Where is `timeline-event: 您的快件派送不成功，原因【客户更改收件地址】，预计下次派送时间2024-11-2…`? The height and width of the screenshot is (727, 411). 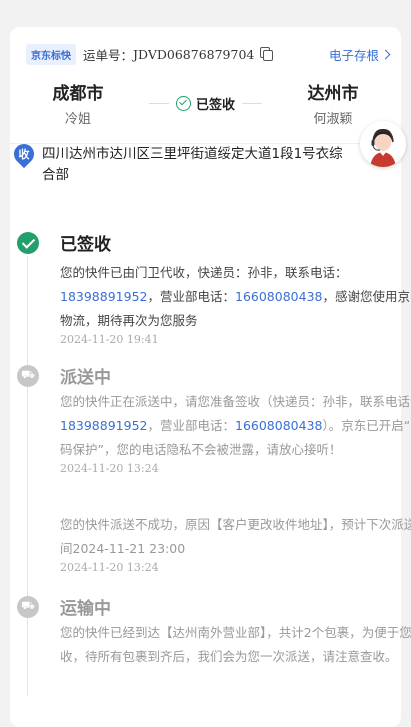
timeline-event: 您的快件派送不成功，原因【客户更改收件地址】，预计下次派送时间2024-11-2… is located at coordinates (212, 543).